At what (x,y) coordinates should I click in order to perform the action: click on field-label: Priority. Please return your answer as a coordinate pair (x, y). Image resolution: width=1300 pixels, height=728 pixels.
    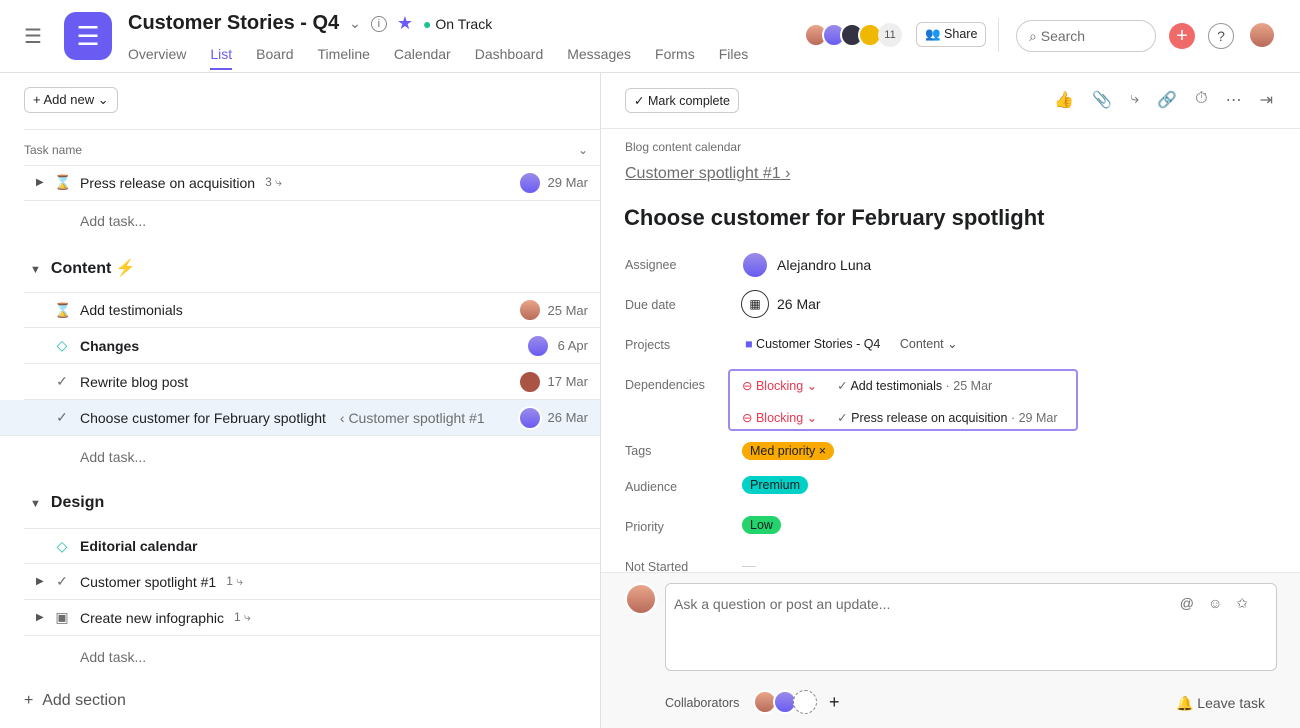
    Looking at the image, I should click on (644, 527).